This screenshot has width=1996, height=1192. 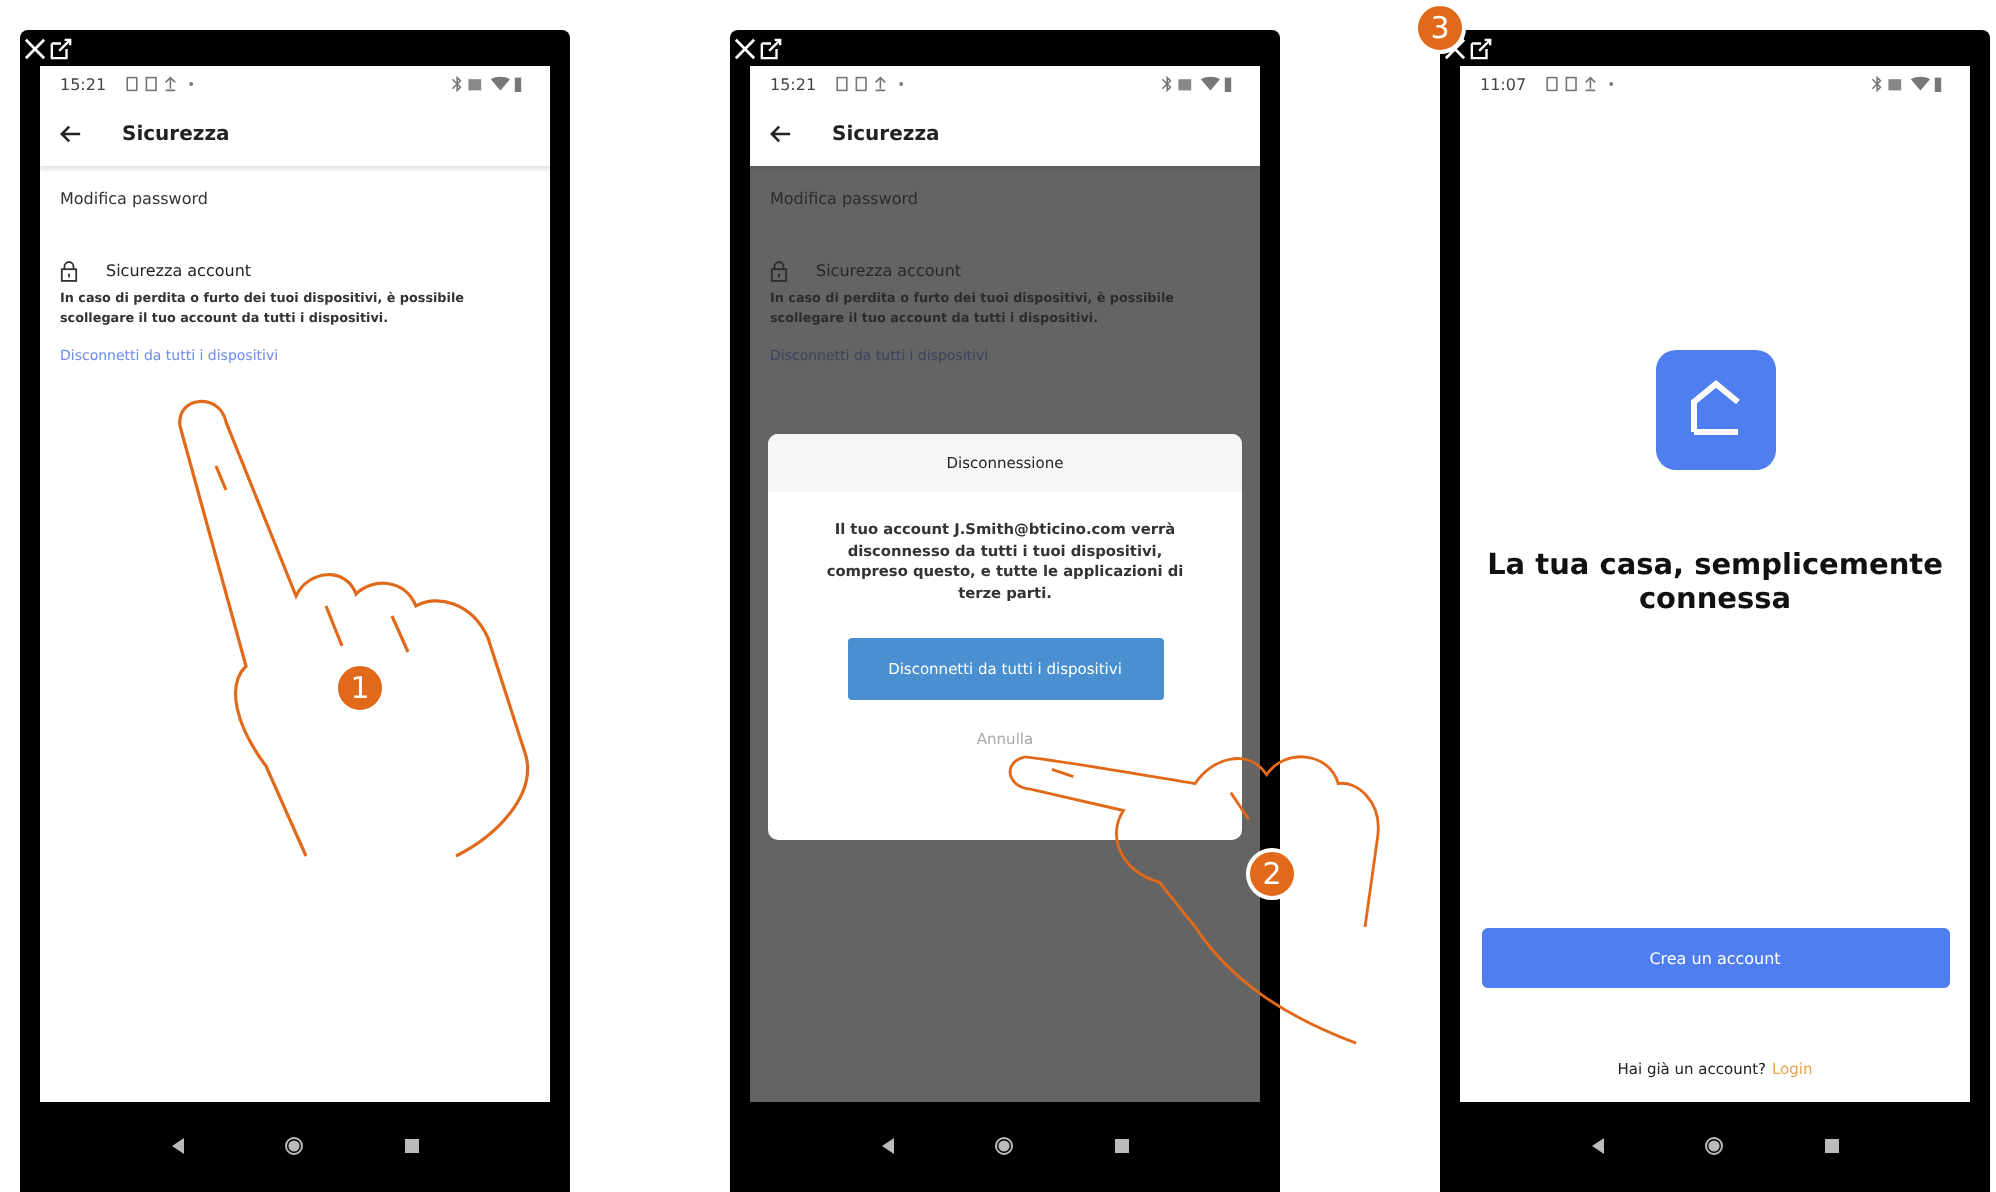 What do you see at coordinates (1440, 28) in the screenshot?
I see `step-number: 3` at bounding box center [1440, 28].